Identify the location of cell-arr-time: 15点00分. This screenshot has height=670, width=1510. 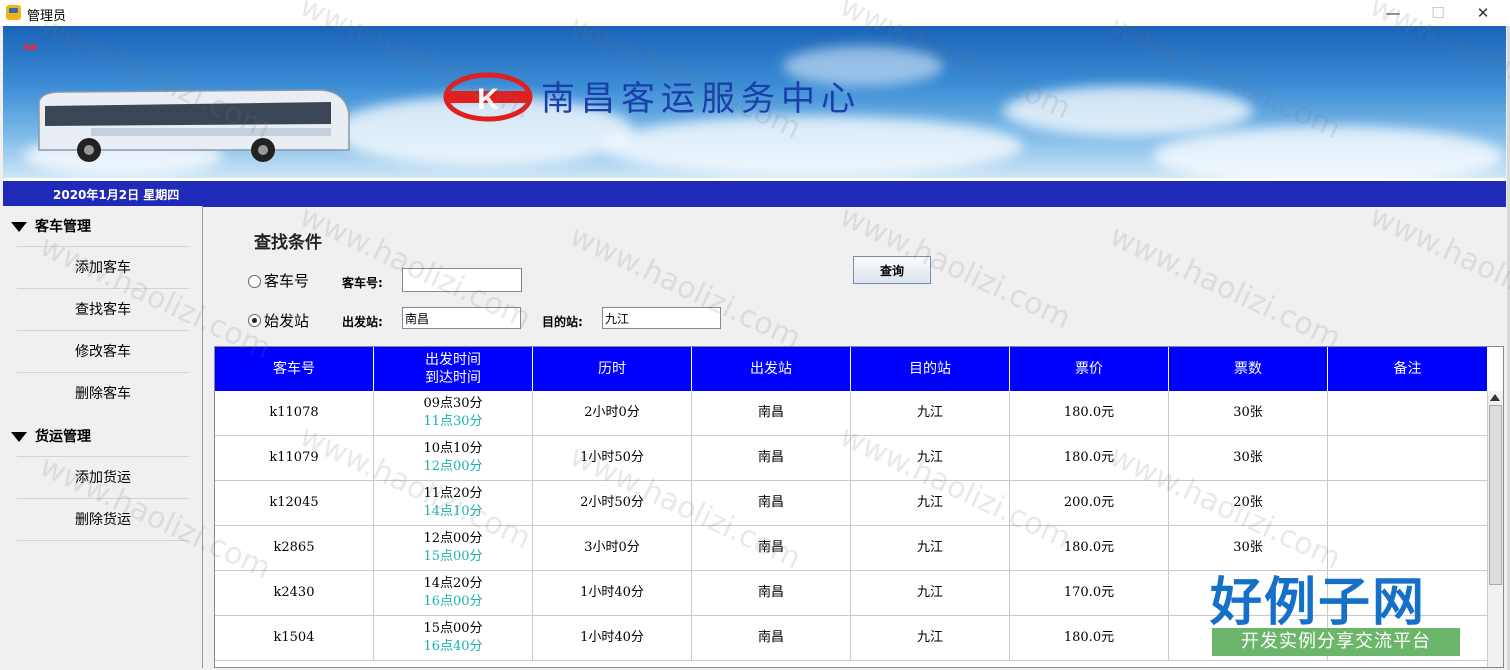
(453, 556).